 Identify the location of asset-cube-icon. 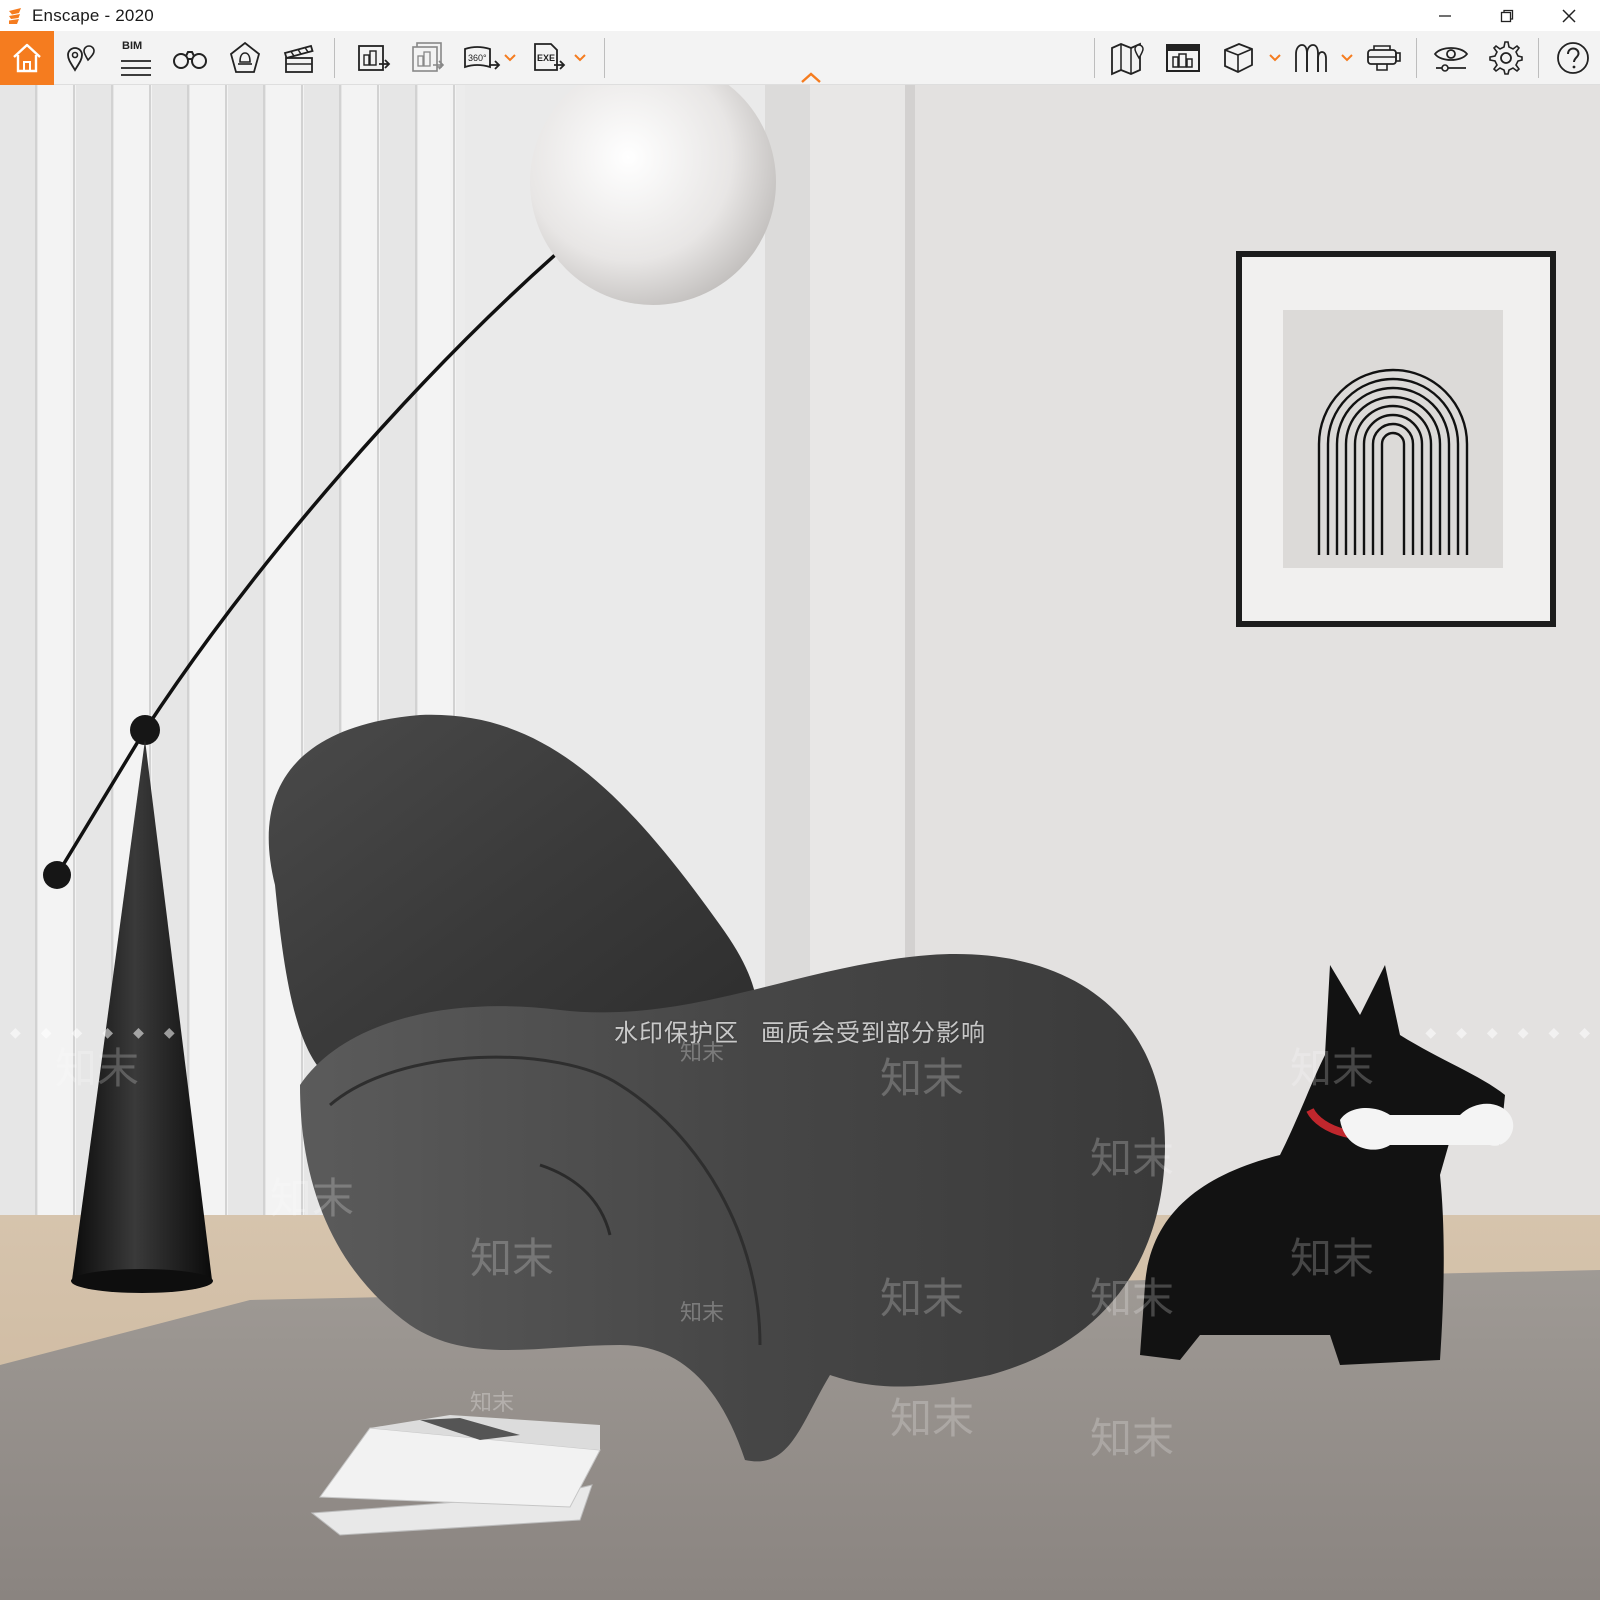
(1238, 58).